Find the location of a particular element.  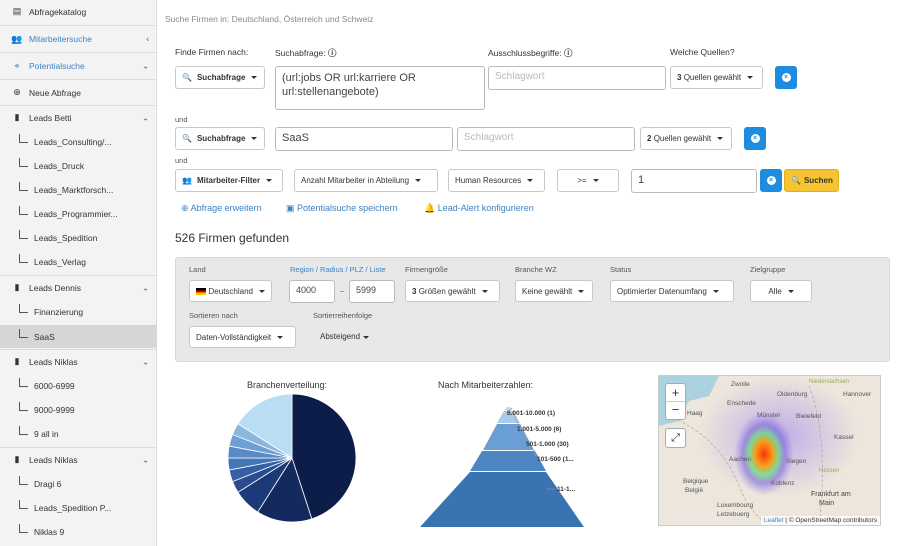

radius-tab: Radius is located at coordinates (331, 269).